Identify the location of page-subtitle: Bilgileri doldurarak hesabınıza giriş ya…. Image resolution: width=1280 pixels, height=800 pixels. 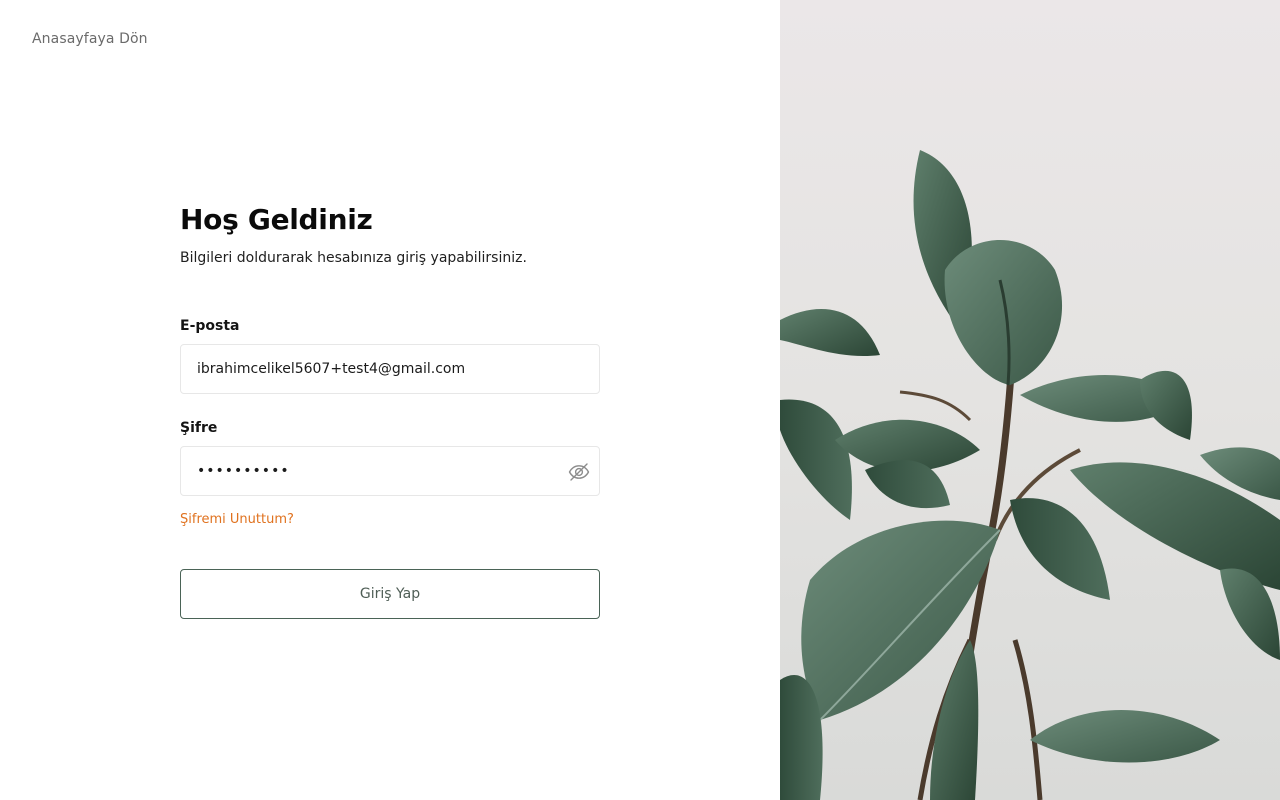
(353, 258).